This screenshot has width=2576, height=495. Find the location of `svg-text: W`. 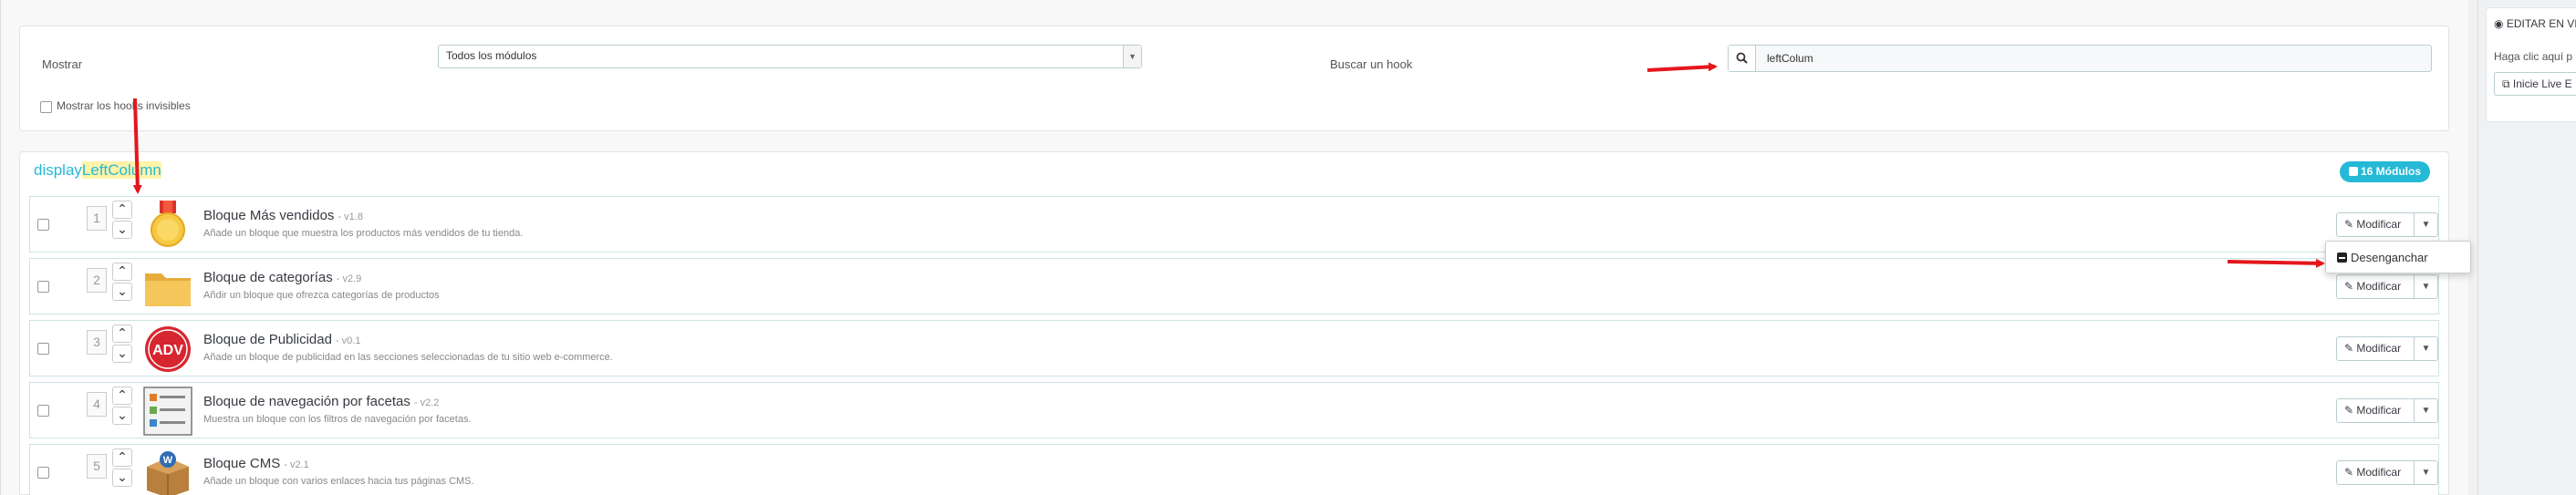

svg-text: W is located at coordinates (168, 460).